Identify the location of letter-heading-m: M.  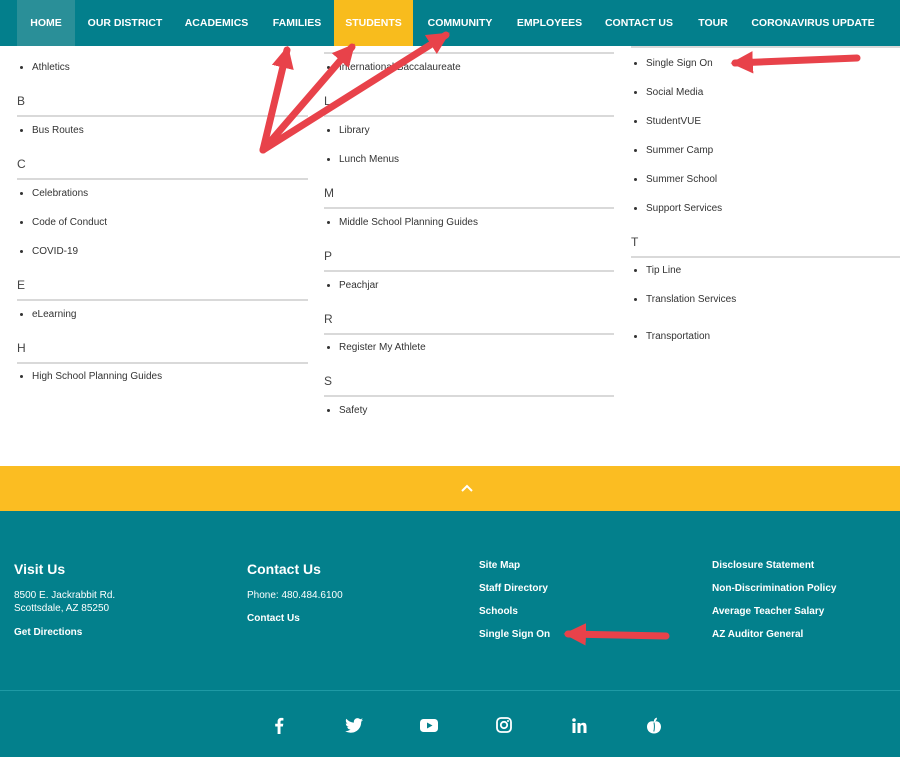
(329, 193).